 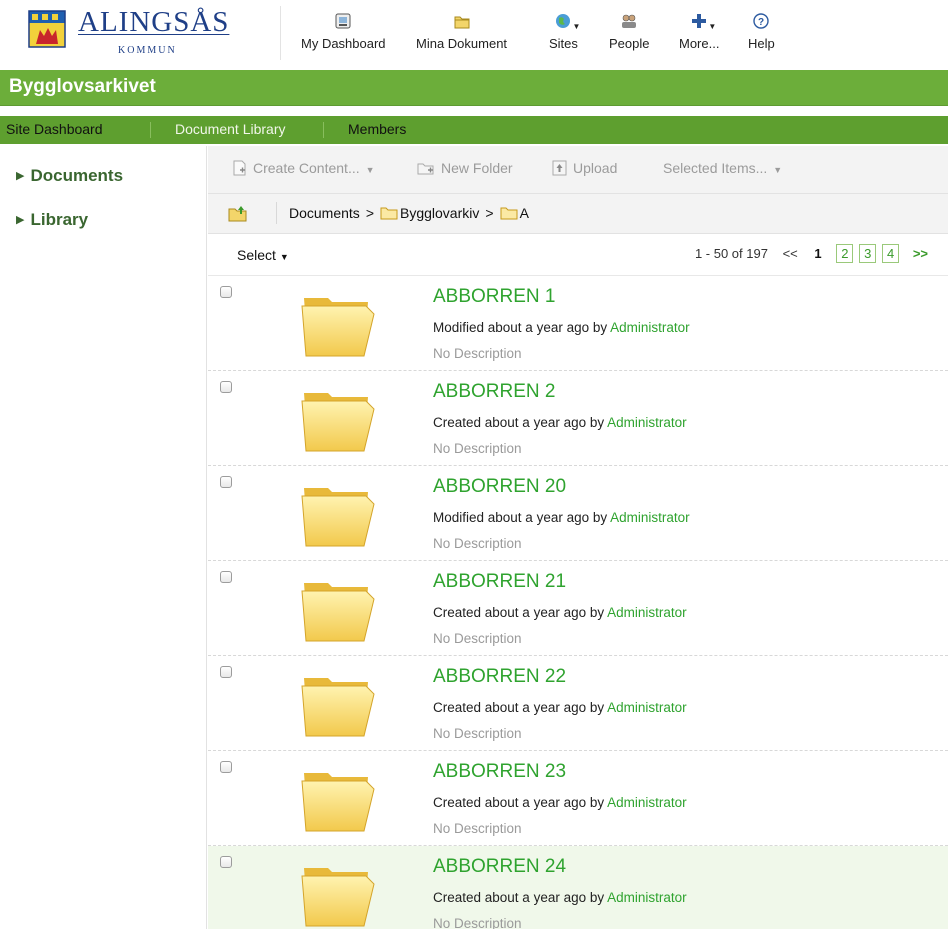 What do you see at coordinates (499, 582) in the screenshot?
I see `folder-name: ABBORREN 21` at bounding box center [499, 582].